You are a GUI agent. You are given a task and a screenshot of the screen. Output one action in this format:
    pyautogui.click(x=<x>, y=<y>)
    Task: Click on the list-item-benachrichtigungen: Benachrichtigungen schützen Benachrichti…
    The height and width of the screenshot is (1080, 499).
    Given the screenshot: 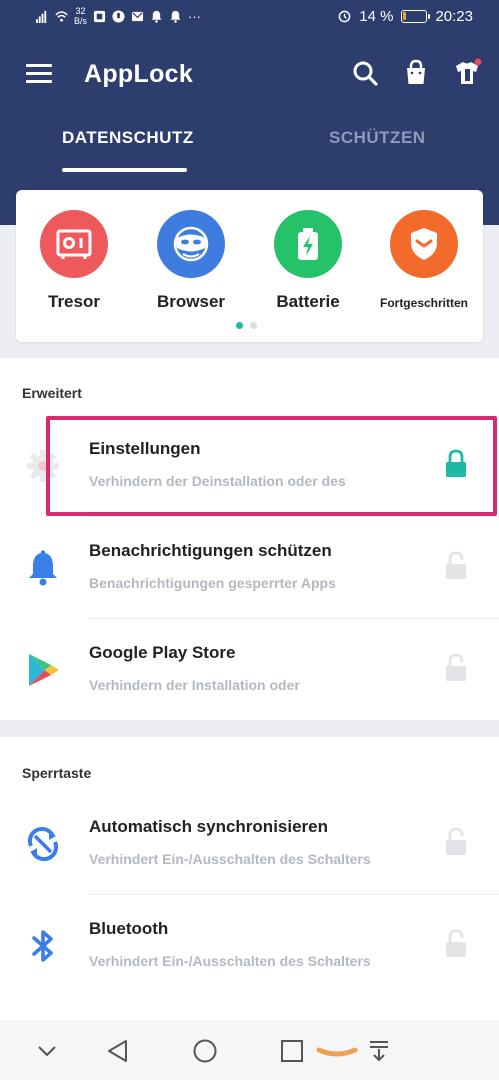 What is the action you would take?
    pyautogui.click(x=249, y=568)
    